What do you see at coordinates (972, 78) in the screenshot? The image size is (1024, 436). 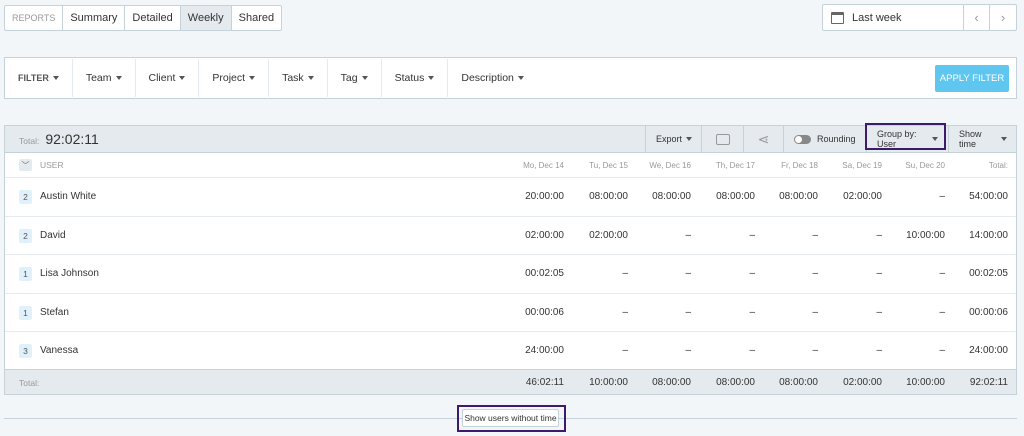 I see `apply-filter-button: APPLY FILTER` at bounding box center [972, 78].